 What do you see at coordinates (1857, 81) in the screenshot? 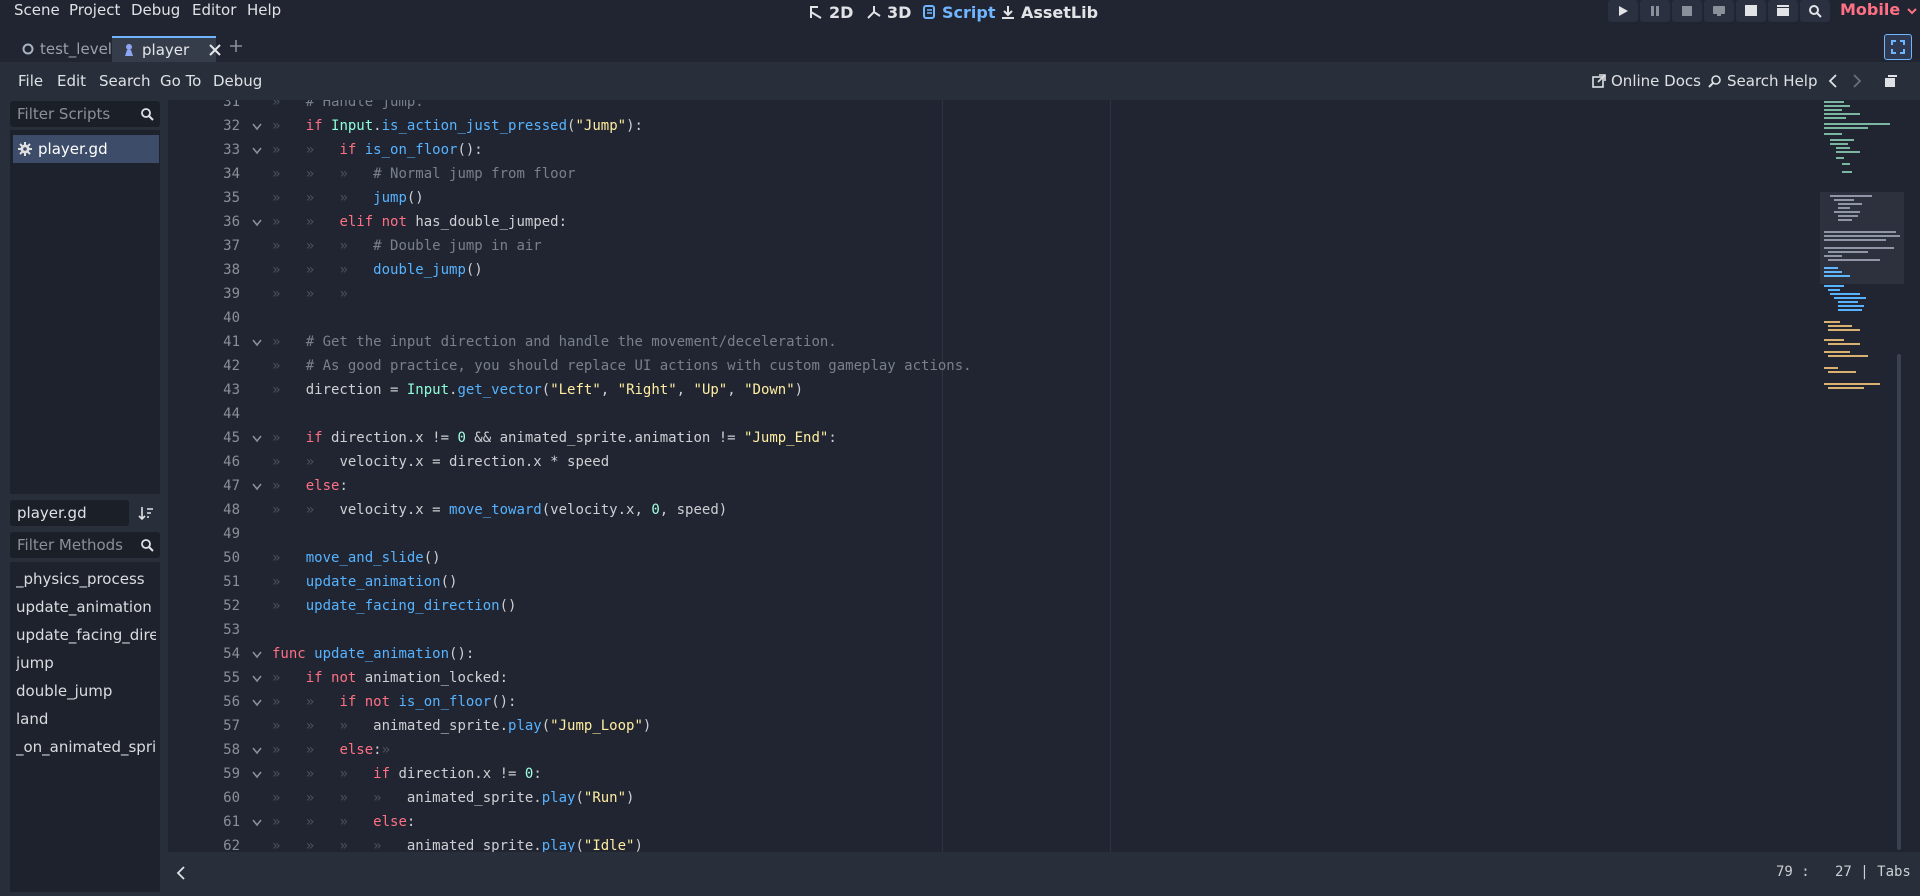
I see `history-forward-button` at bounding box center [1857, 81].